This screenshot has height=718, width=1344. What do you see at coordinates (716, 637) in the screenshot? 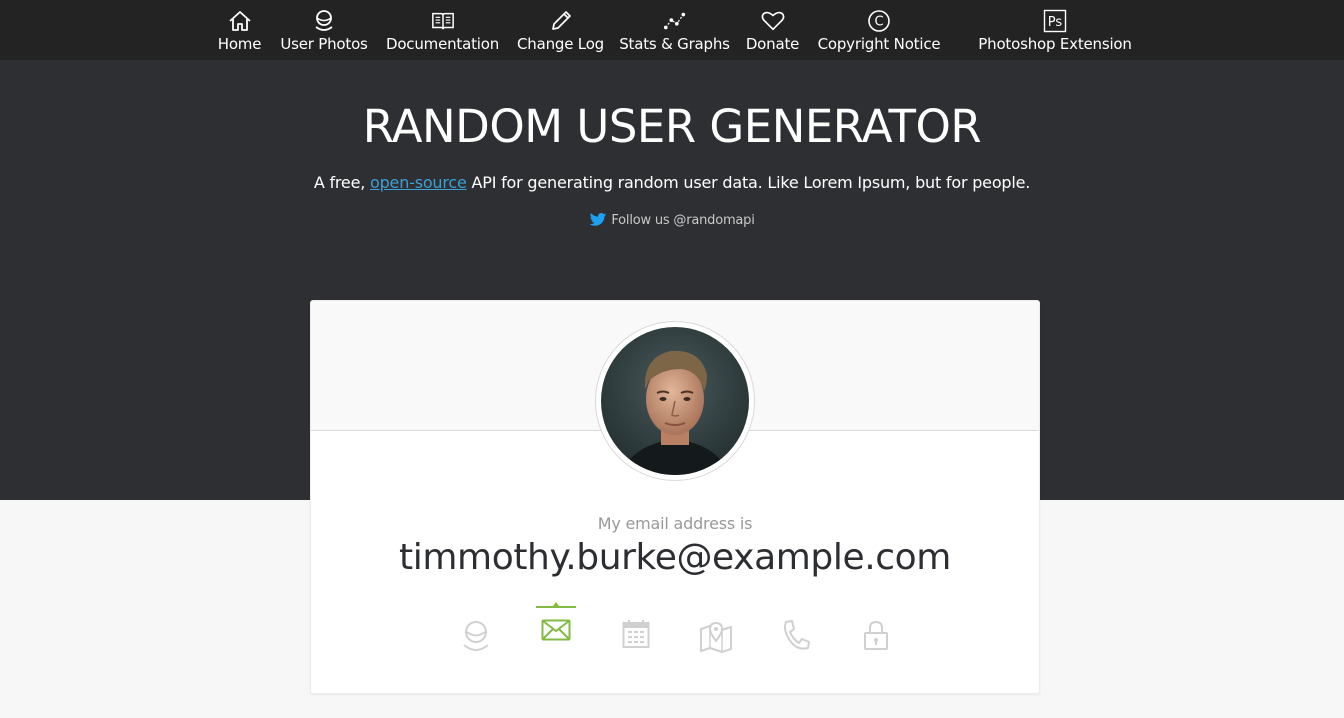
I see `map-icon` at bounding box center [716, 637].